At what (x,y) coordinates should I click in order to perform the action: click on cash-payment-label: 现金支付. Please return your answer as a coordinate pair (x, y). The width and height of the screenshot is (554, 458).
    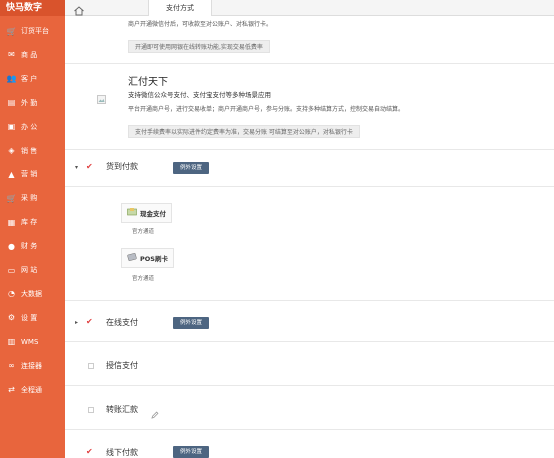
    Looking at the image, I should click on (153, 214).